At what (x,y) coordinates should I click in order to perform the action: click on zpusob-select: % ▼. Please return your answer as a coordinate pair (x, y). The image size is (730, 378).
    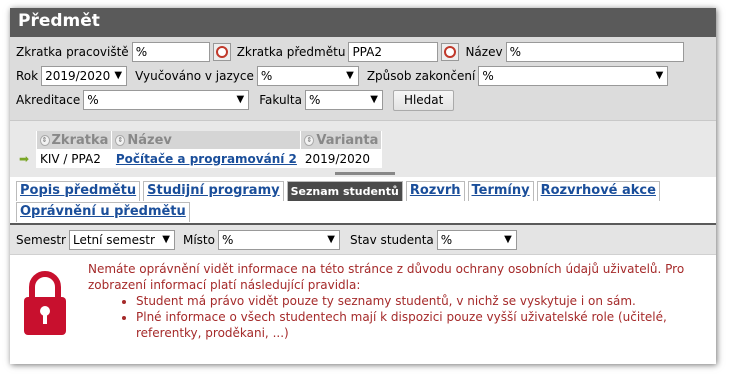
    Looking at the image, I should click on (573, 76).